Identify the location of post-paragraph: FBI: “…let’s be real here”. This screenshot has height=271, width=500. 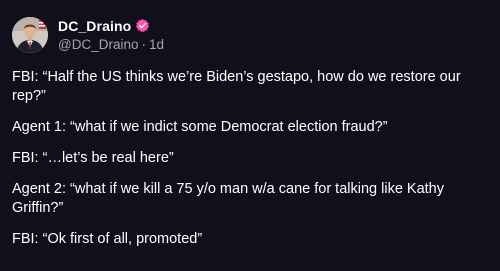
(93, 158).